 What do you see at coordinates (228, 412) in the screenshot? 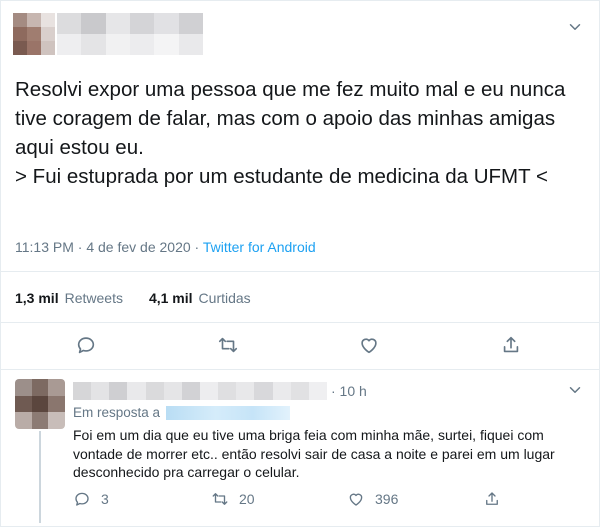
I see `replied-handle-blurred` at bounding box center [228, 412].